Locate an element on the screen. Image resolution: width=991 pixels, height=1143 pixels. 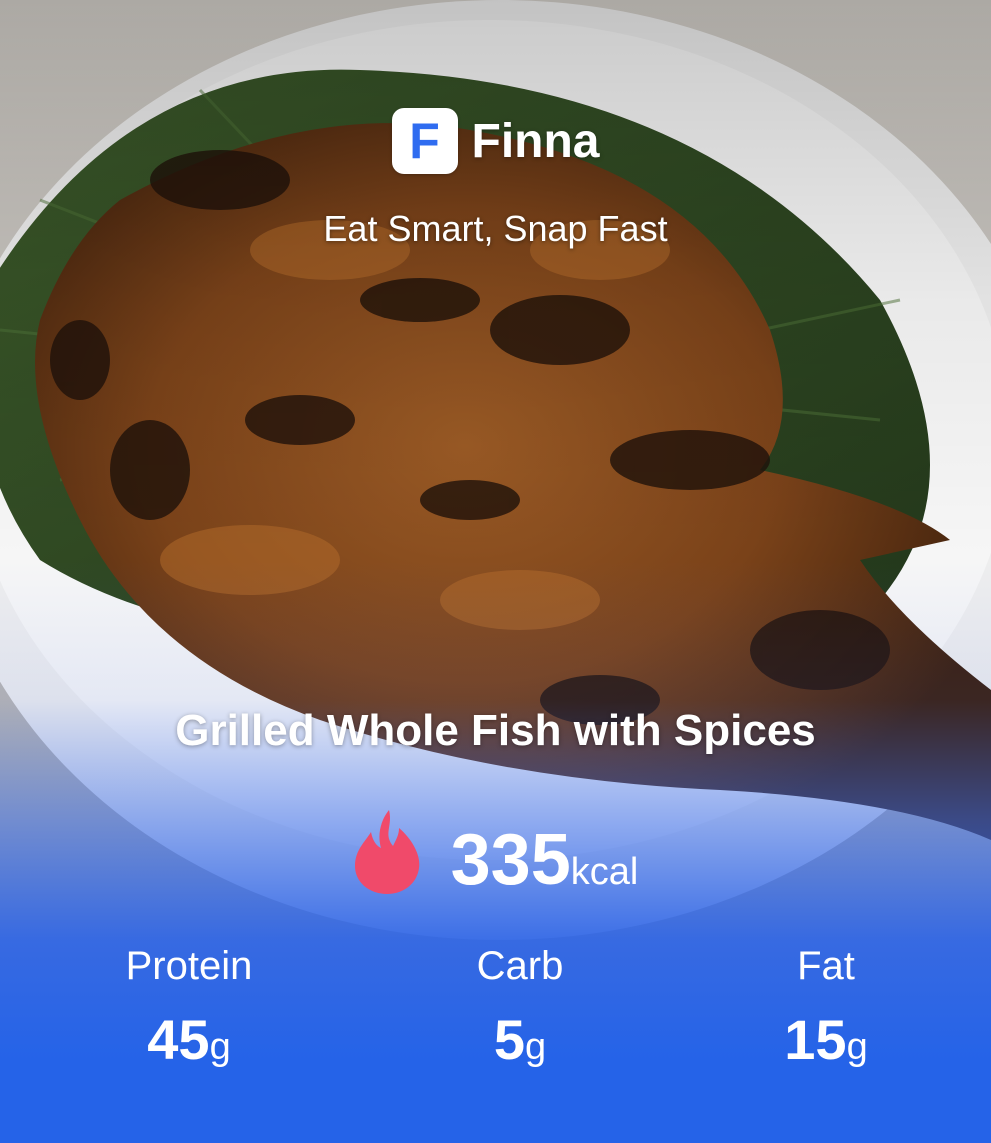
macro-label: Carb is located at coordinates (520, 966).